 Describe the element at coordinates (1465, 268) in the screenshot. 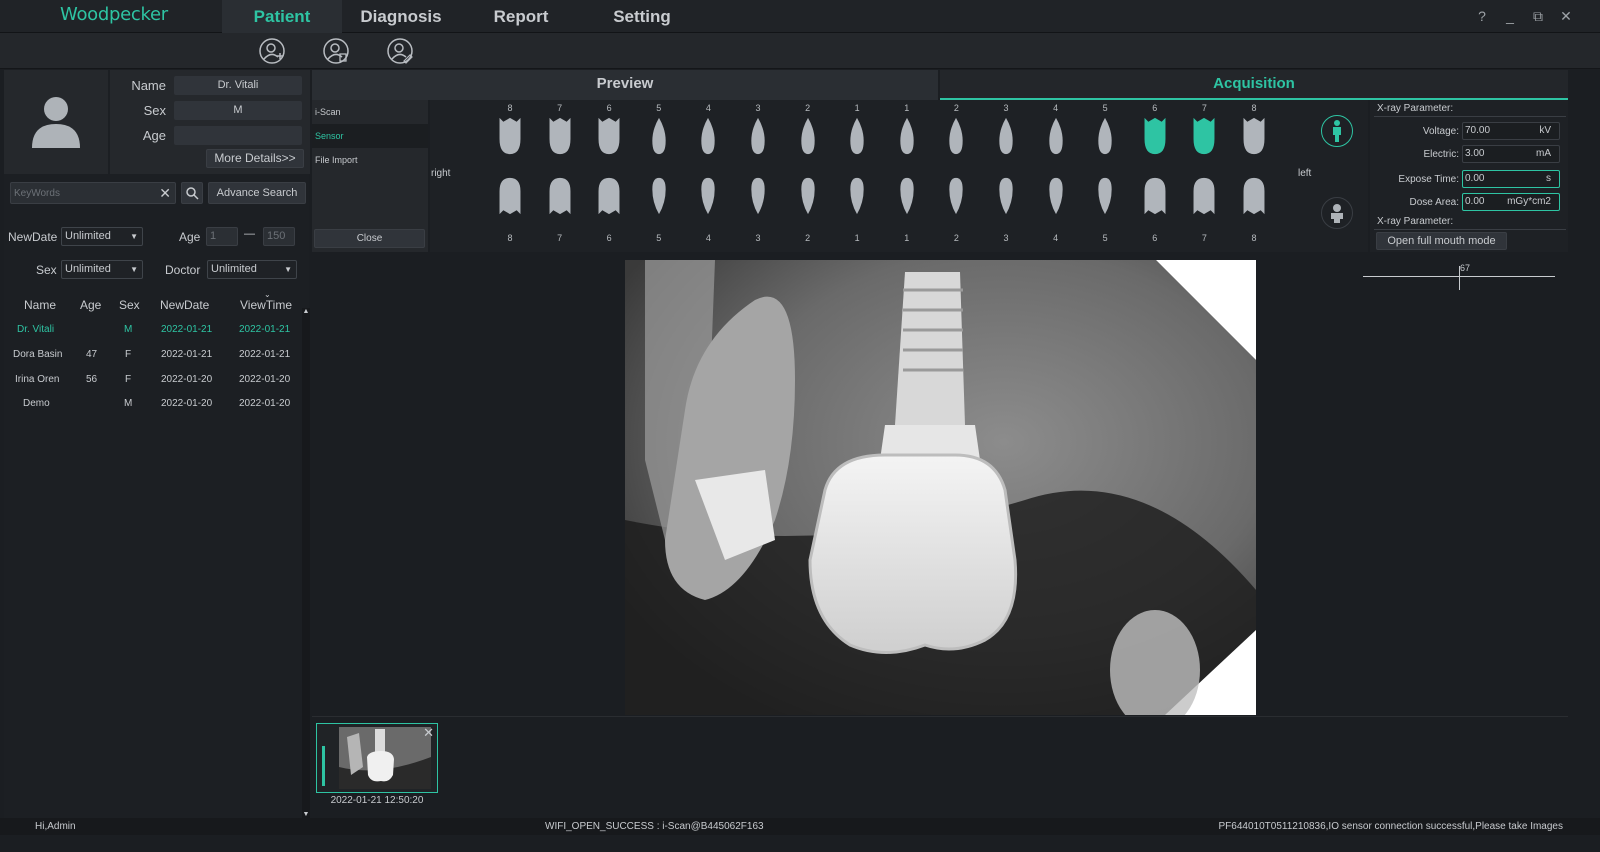

I see `position-marker: 67` at that location.